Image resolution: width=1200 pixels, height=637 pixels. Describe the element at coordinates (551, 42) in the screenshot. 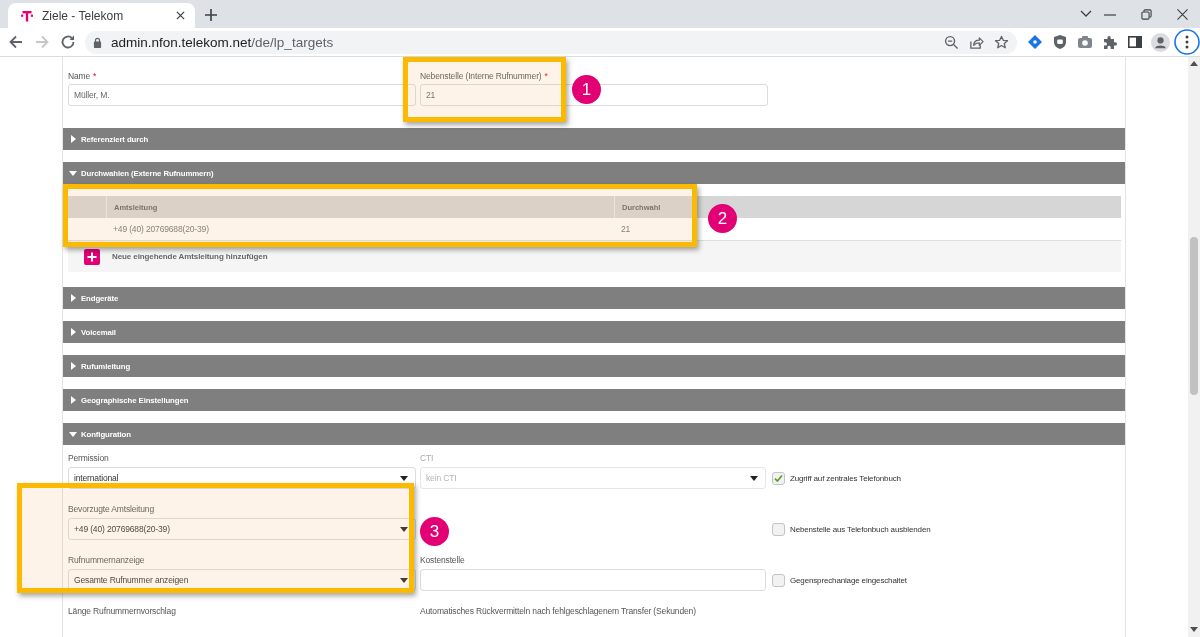

I see `address-bar: admin.nfon.telekom.net/de/lp_targets` at that location.